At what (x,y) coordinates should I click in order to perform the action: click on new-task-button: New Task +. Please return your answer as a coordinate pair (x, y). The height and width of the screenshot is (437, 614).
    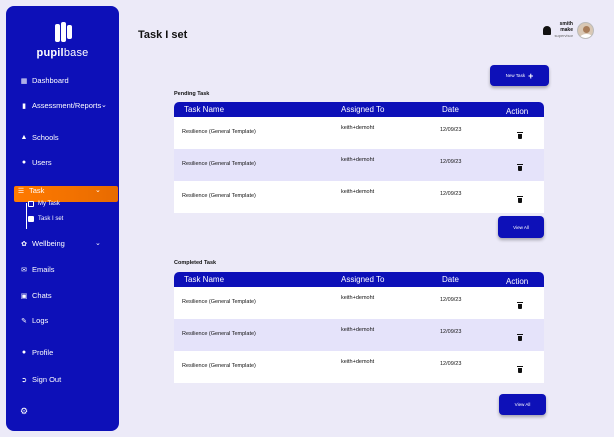
    Looking at the image, I should click on (519, 75).